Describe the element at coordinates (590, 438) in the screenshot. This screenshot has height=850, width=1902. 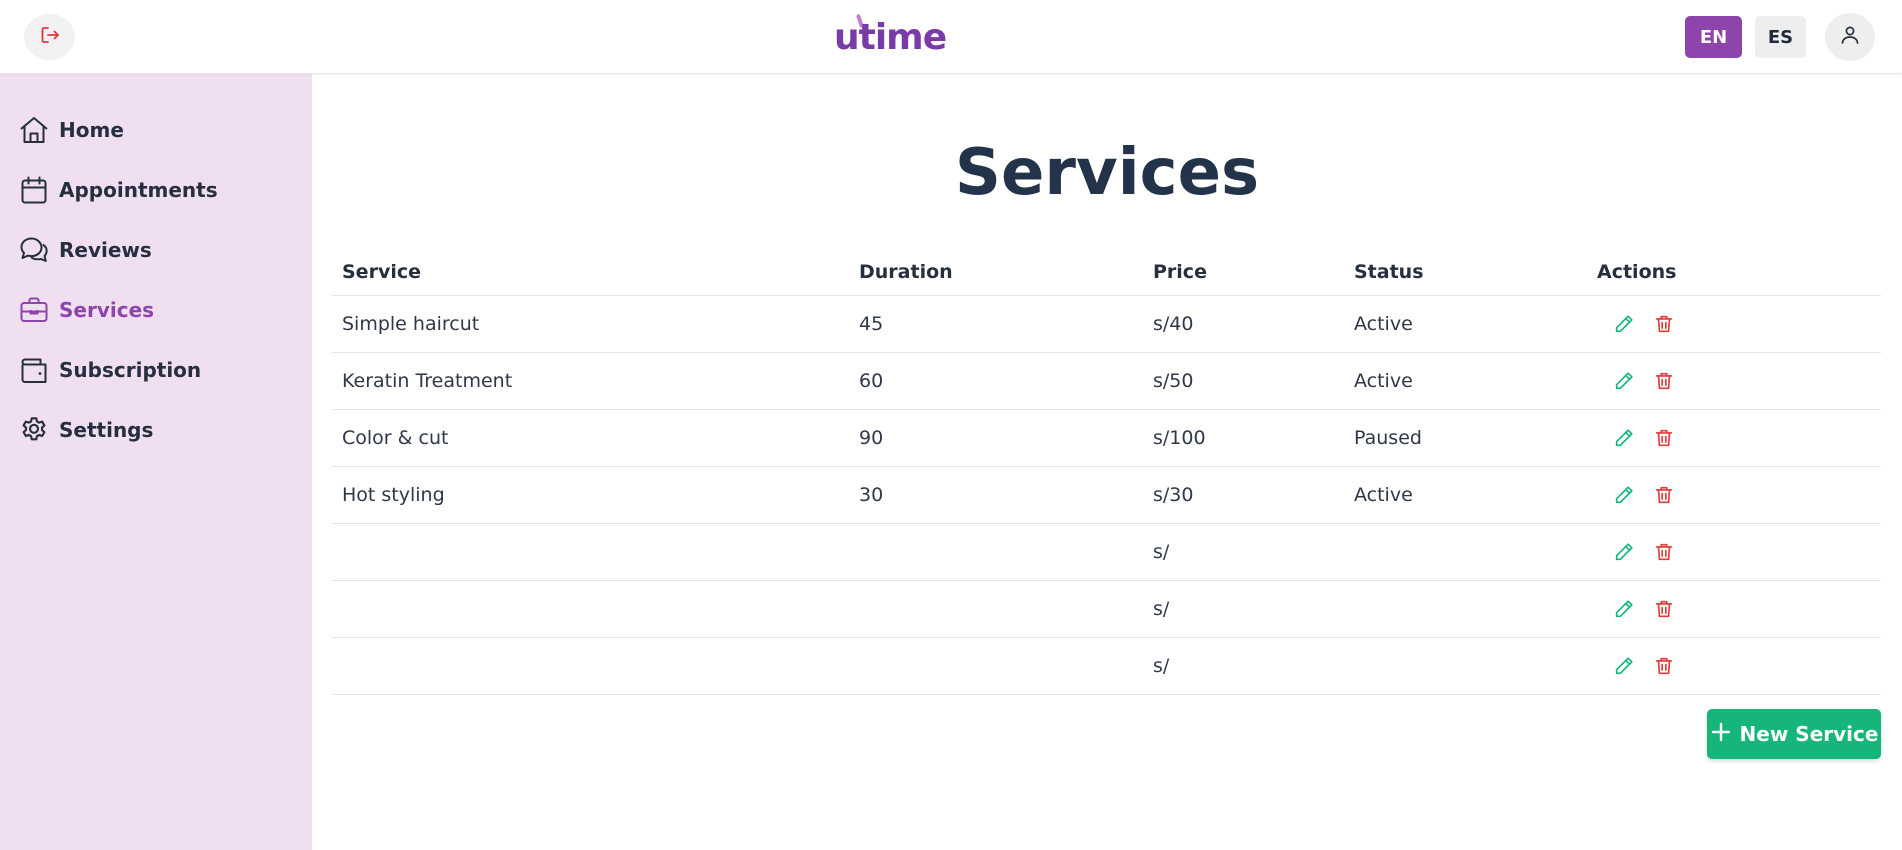
I see `cell-service: Color & cut` at that location.